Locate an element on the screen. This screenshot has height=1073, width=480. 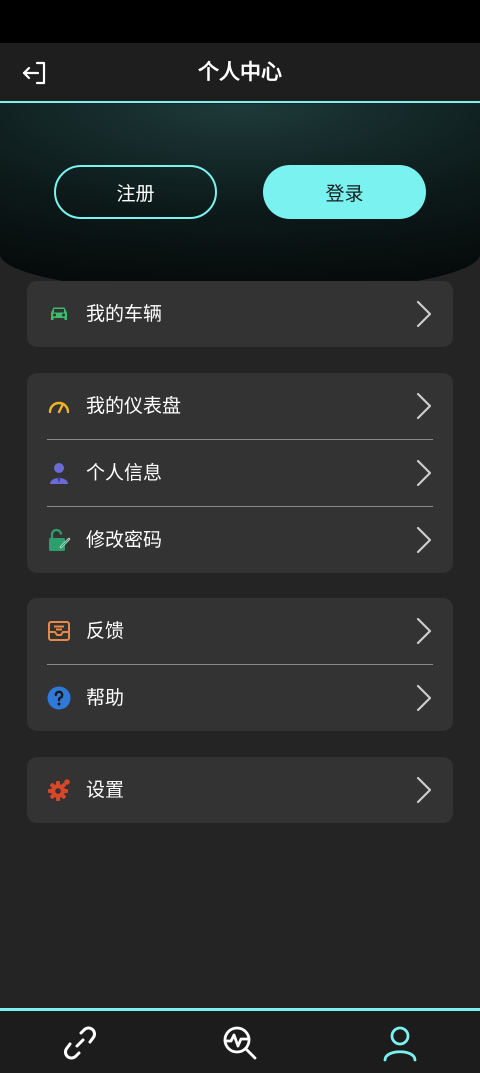
gear-icon is located at coordinates (59, 790).